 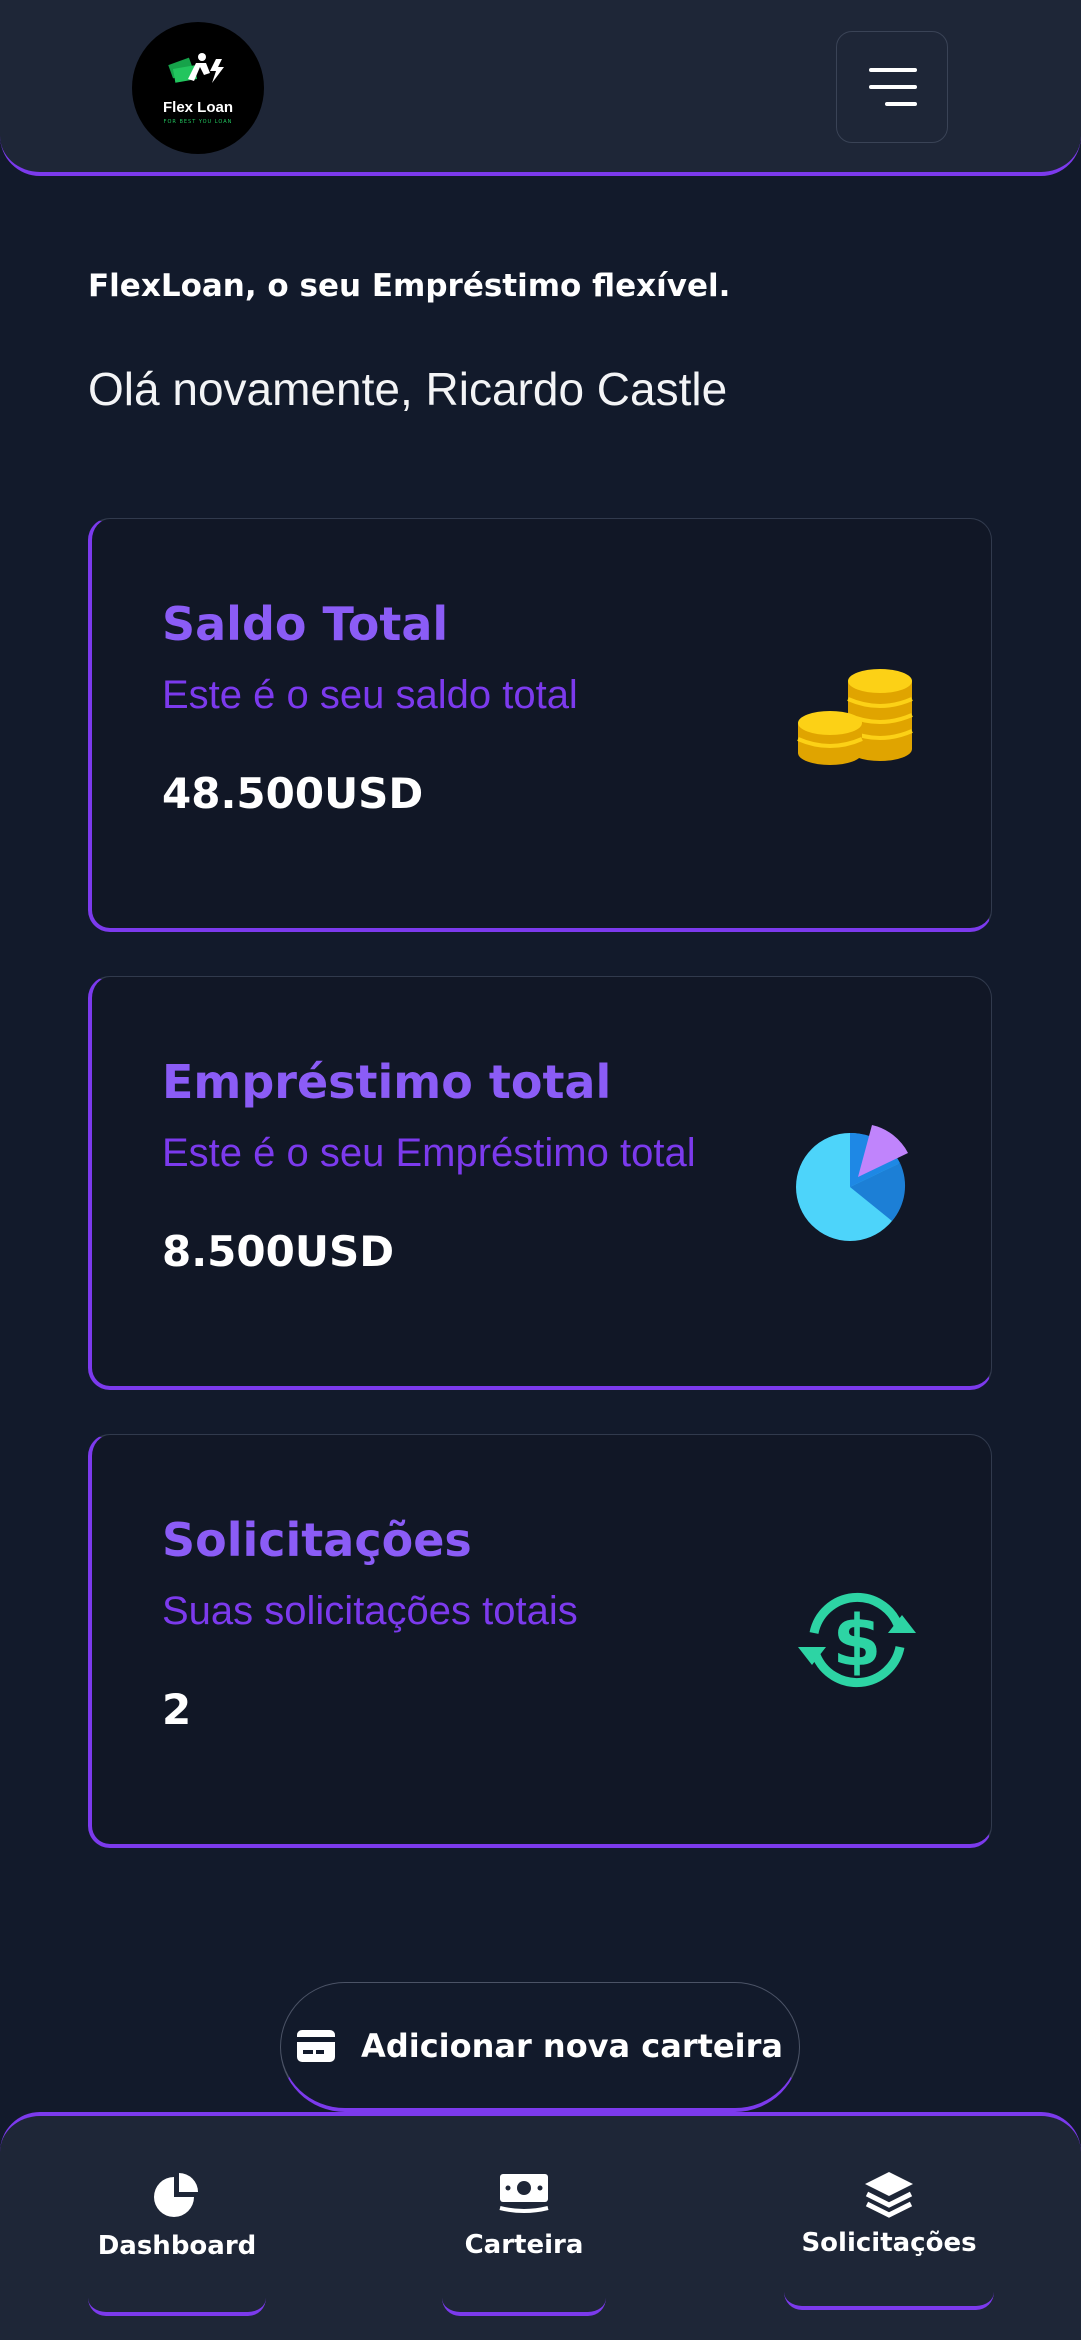 I want to click on top-header: Flex Loan FOR BEST YOU LOAN, so click(x=540, y=88).